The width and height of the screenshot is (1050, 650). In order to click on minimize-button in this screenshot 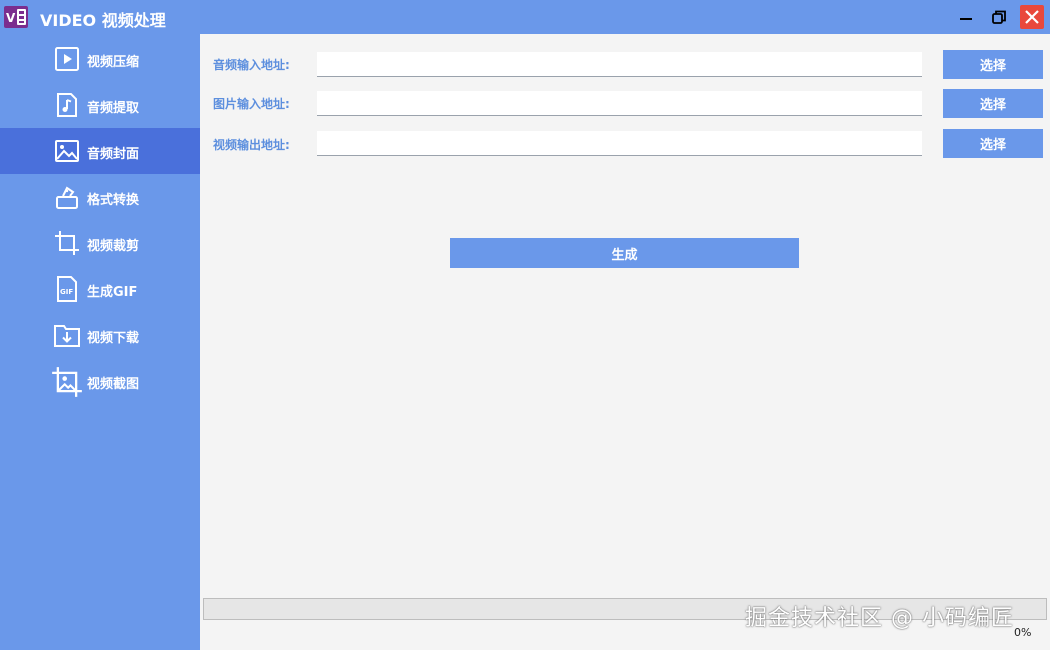, I will do `click(966, 17)`.